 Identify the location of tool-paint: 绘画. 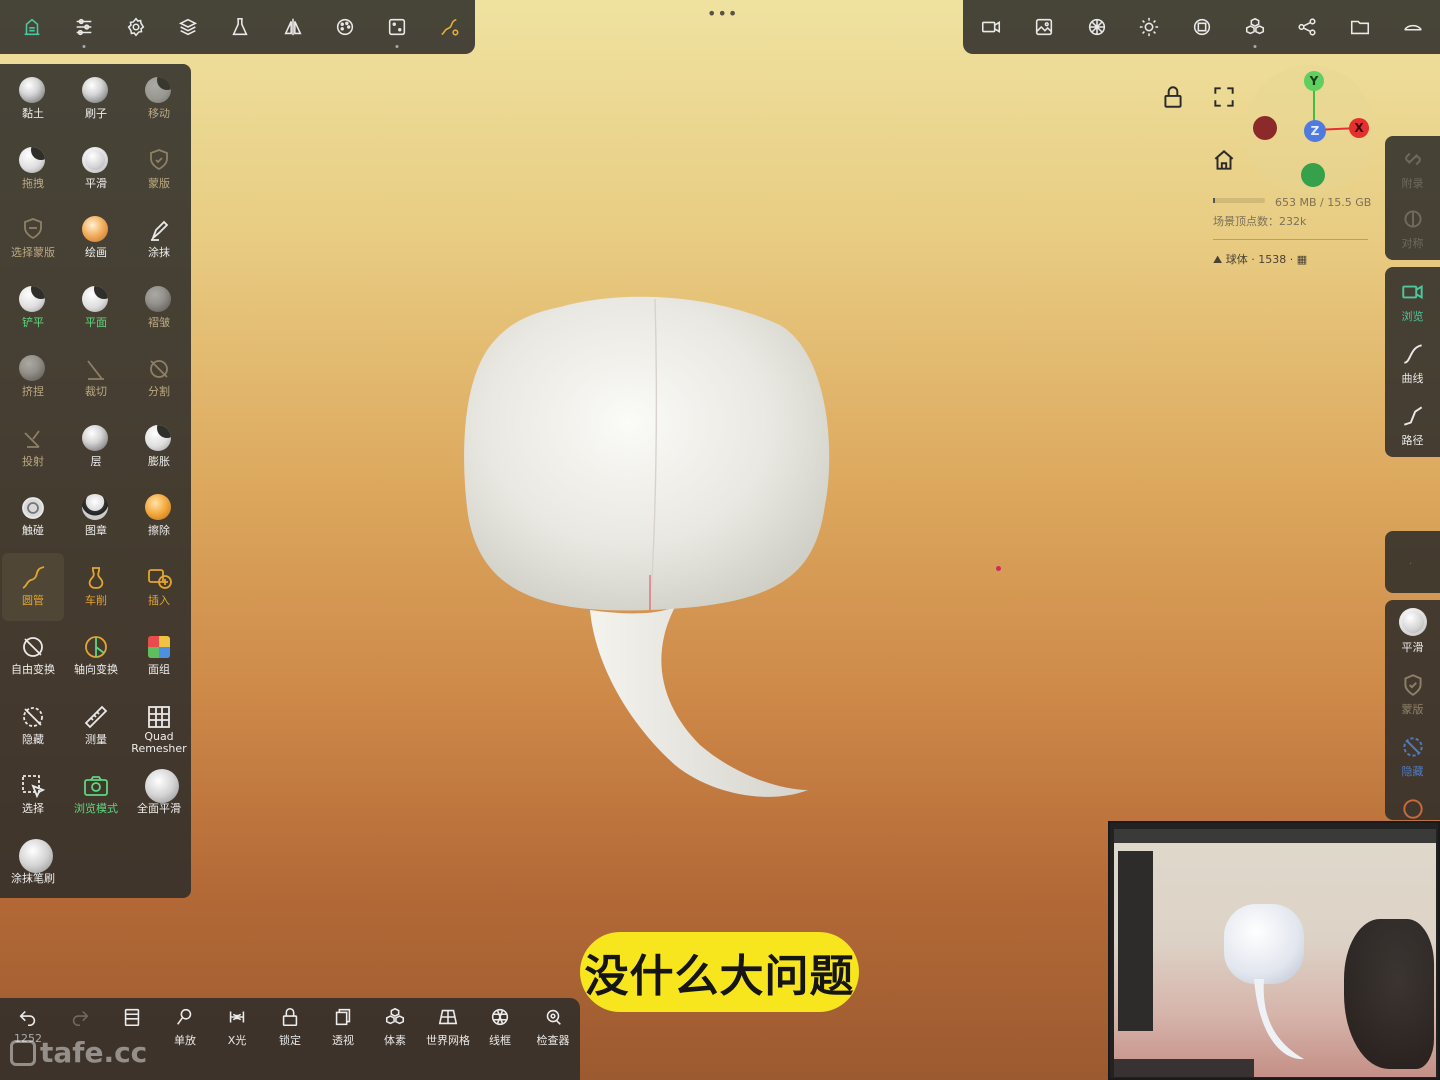
(96, 239).